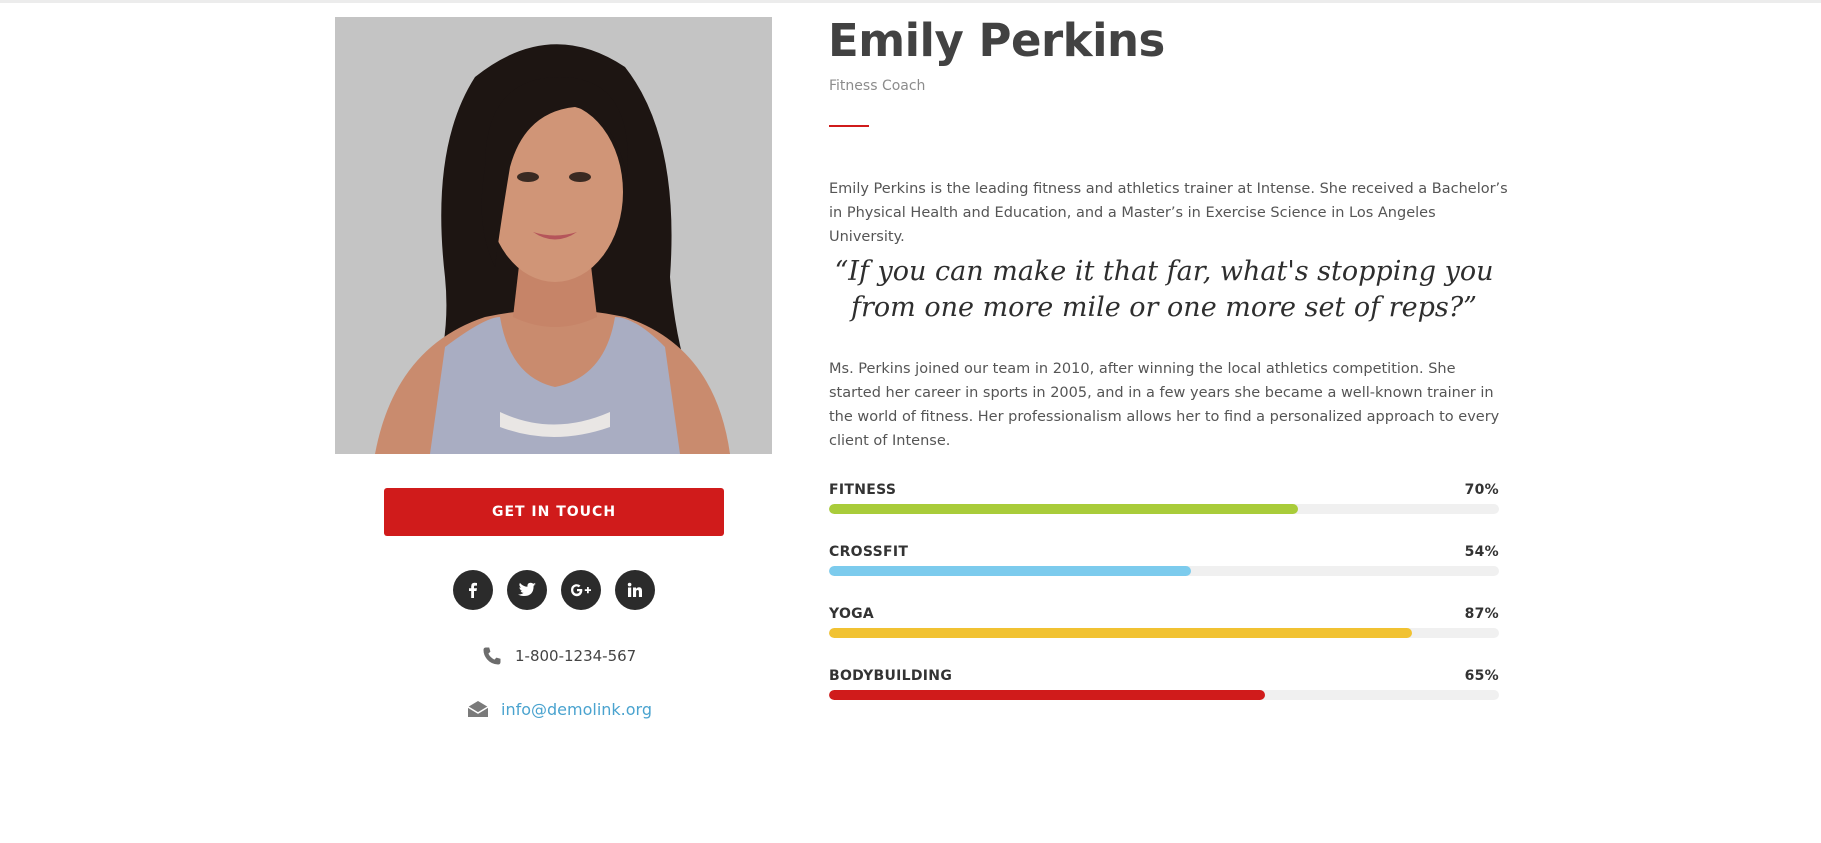 The image size is (1821, 843). Describe the element at coordinates (877, 86) in the screenshot. I see `profile-role: Fitness Coach` at that location.